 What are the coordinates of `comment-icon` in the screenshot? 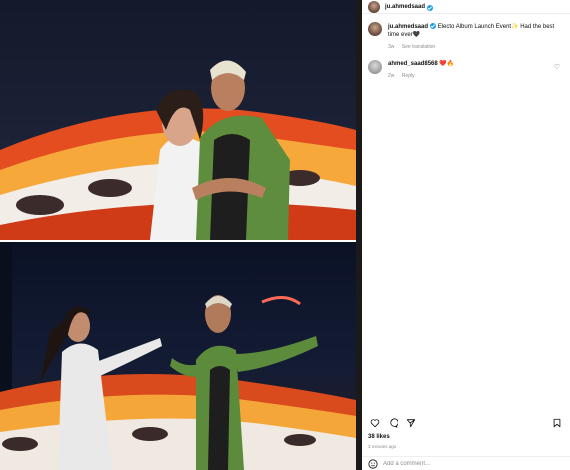 It's located at (394, 423).